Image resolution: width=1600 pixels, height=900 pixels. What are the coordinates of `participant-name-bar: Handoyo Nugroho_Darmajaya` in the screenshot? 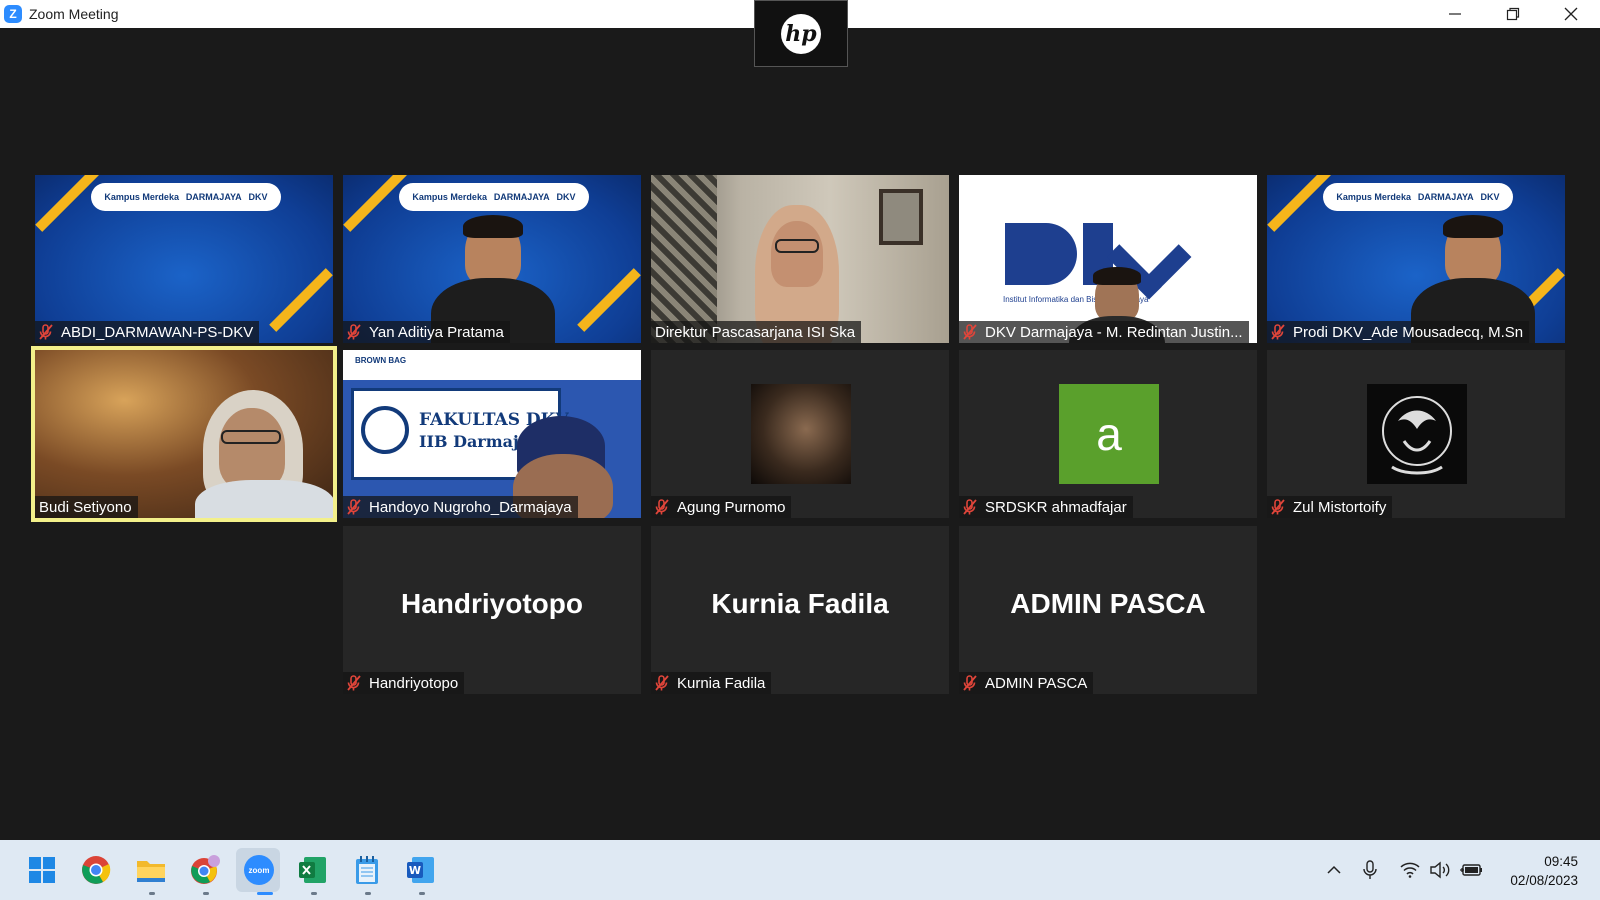 It's located at (460, 507).